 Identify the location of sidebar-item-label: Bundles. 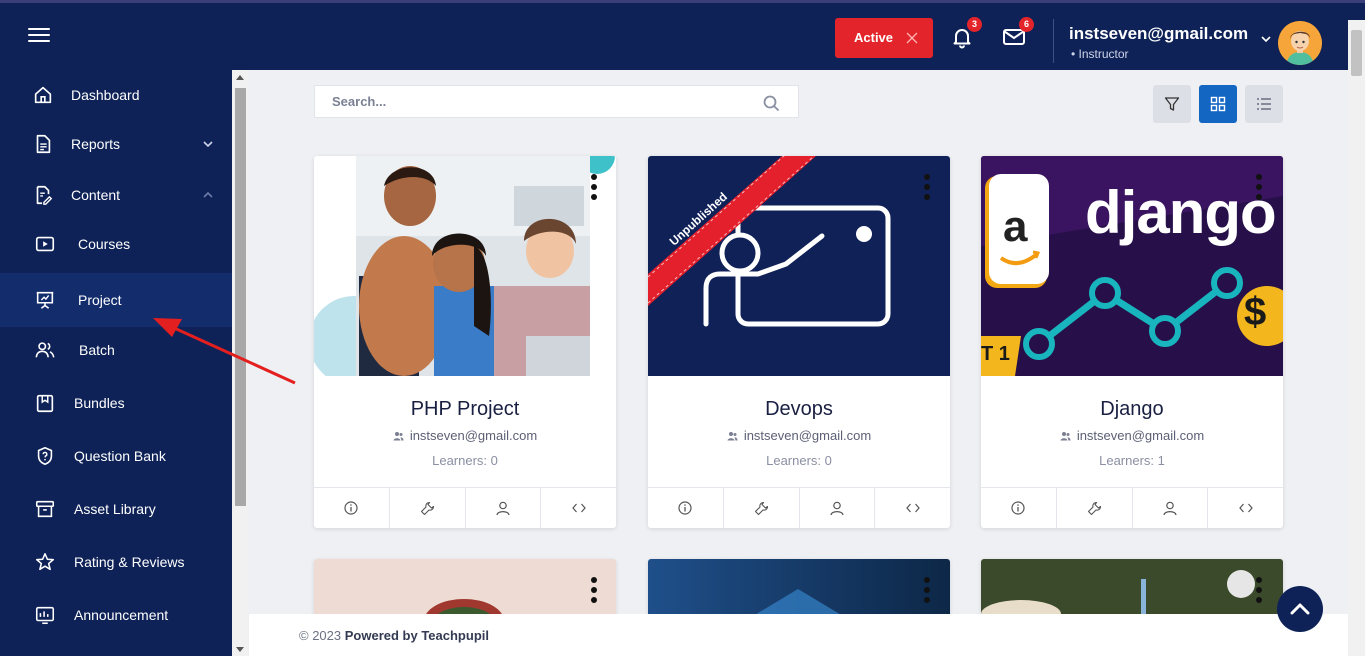
(99, 403).